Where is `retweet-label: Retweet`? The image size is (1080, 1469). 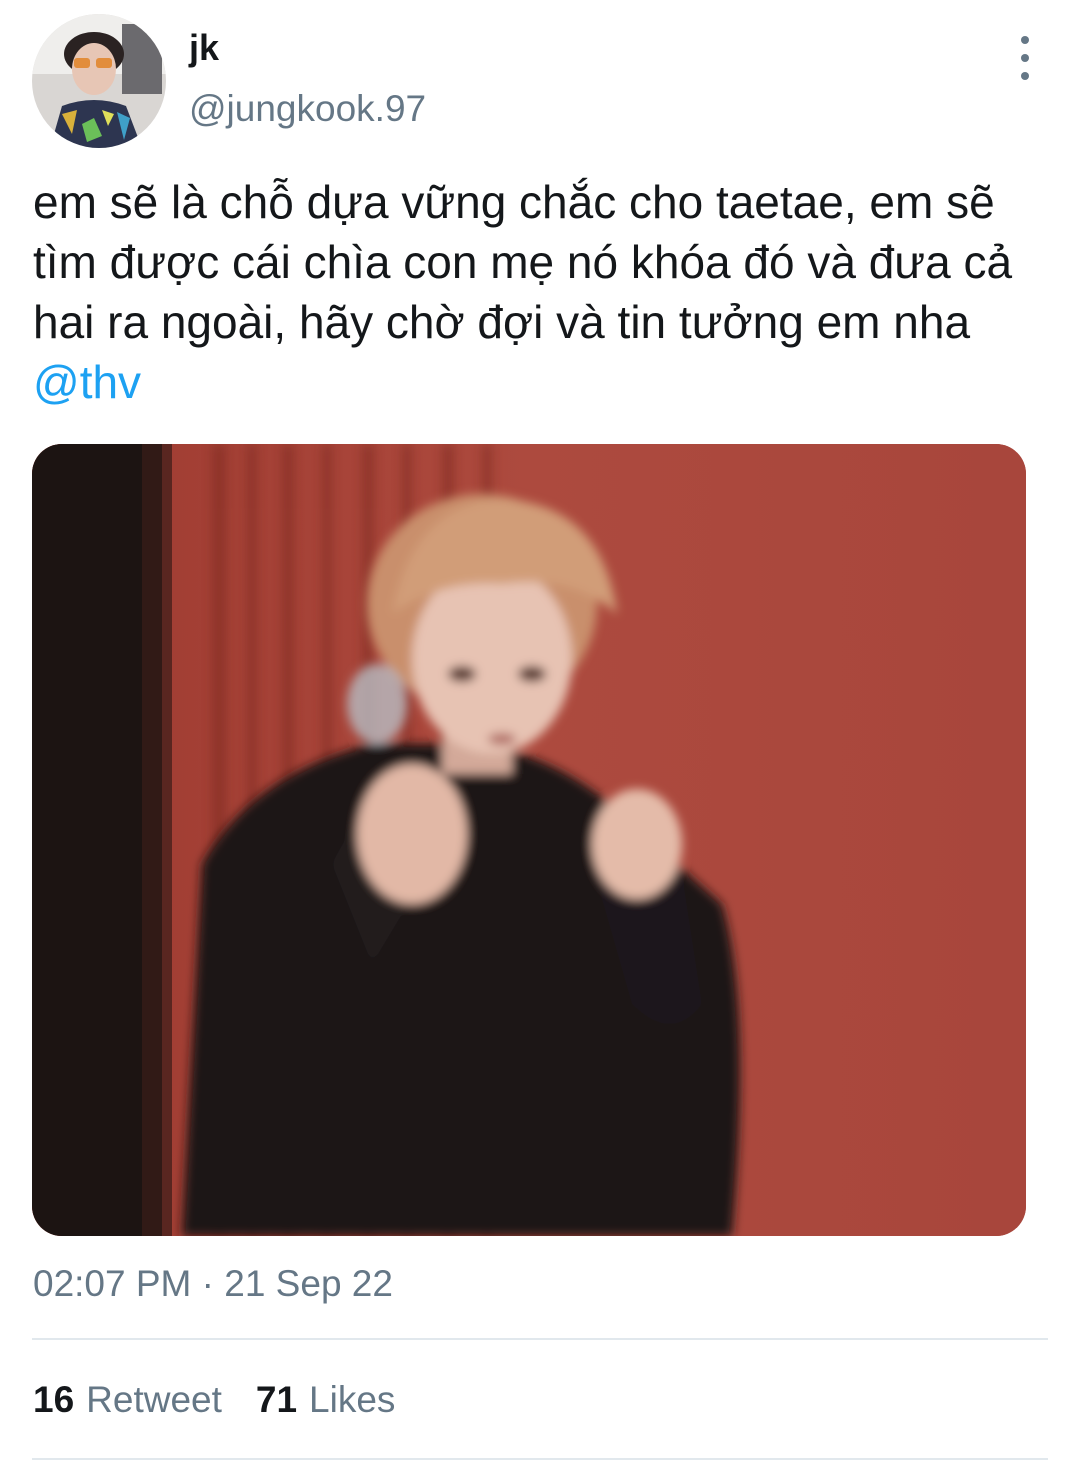 retweet-label: Retweet is located at coordinates (154, 1399).